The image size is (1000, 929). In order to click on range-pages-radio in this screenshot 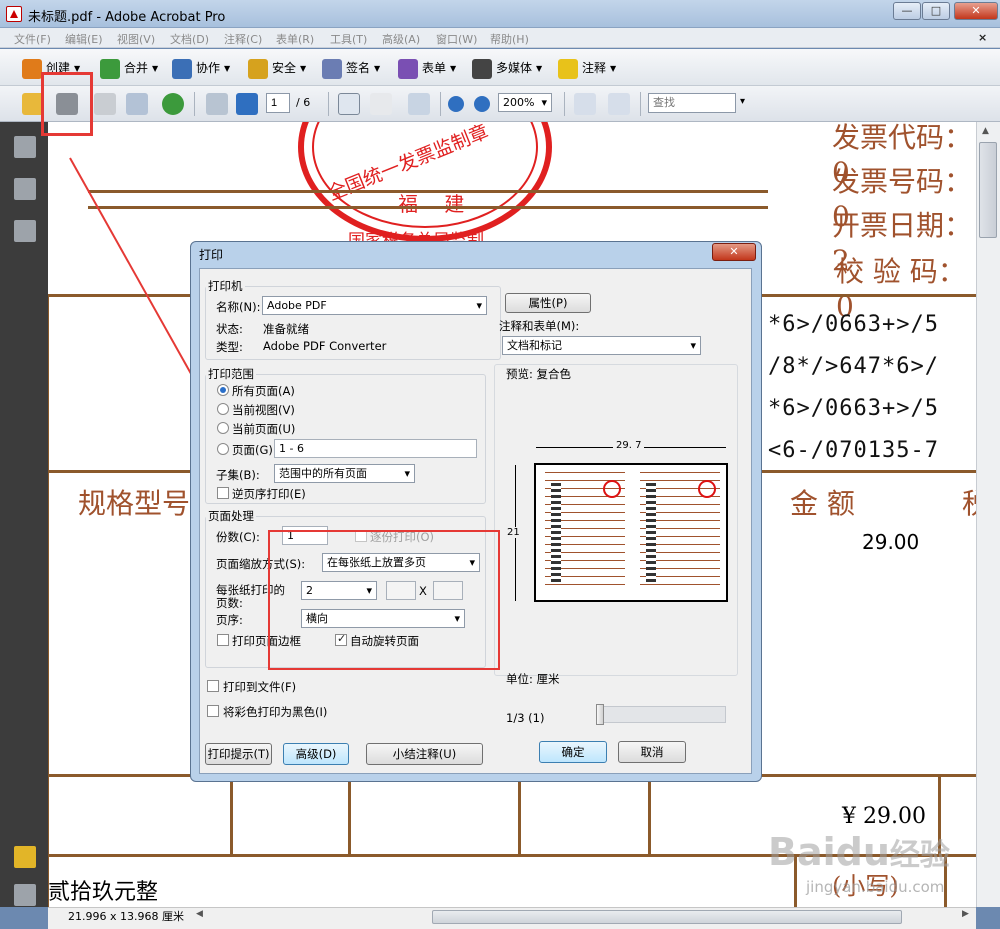, I will do `click(223, 449)`.